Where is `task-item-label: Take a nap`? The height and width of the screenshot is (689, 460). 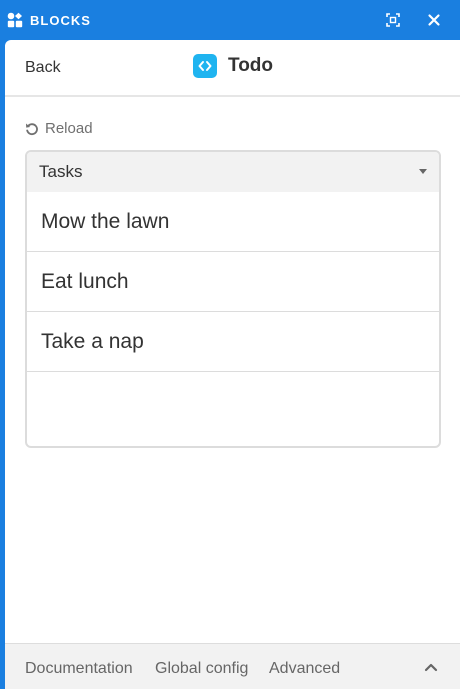 task-item-label: Take a nap is located at coordinates (92, 341).